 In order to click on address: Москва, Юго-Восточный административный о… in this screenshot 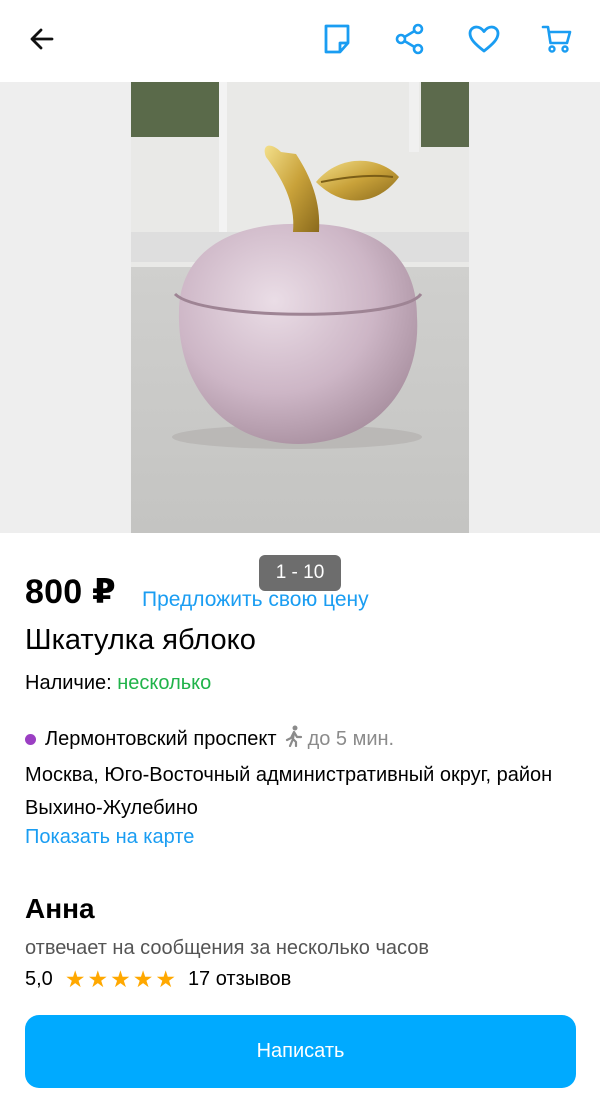, I will do `click(289, 791)`.